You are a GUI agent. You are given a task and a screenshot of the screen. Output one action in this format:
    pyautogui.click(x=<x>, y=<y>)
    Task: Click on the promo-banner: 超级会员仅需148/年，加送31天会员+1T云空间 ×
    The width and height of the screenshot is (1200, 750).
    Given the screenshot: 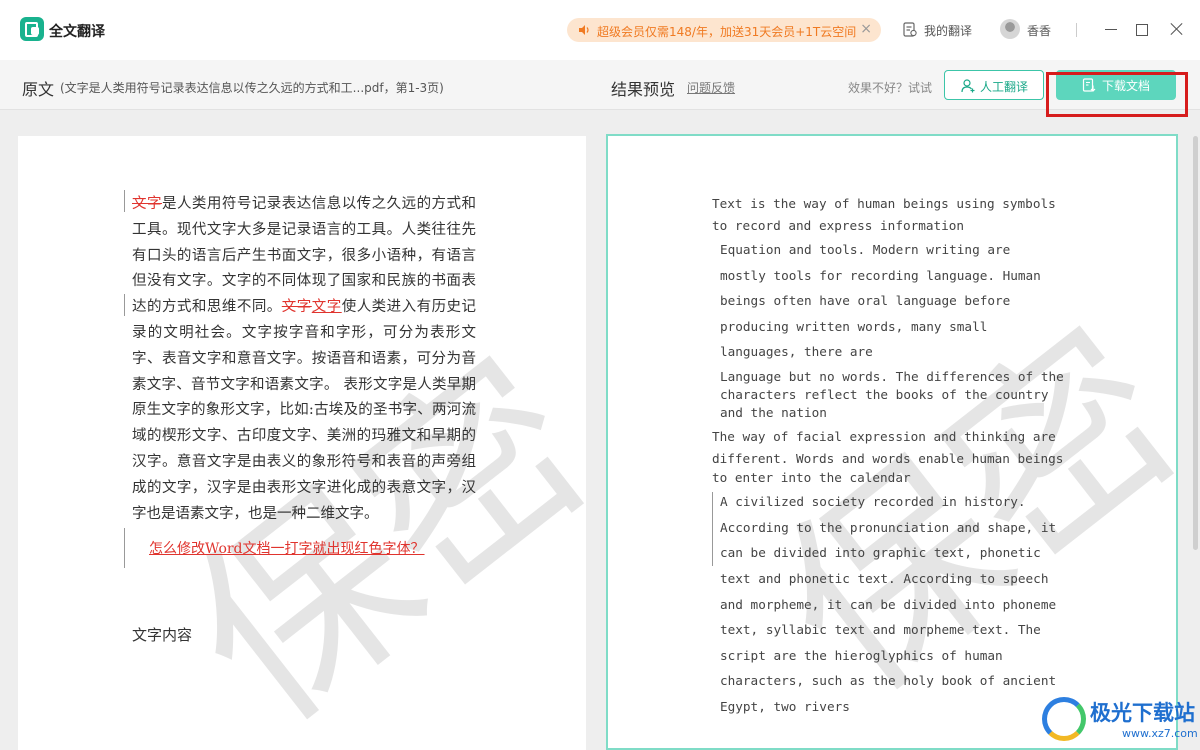 What is the action you would take?
    pyautogui.click(x=724, y=30)
    